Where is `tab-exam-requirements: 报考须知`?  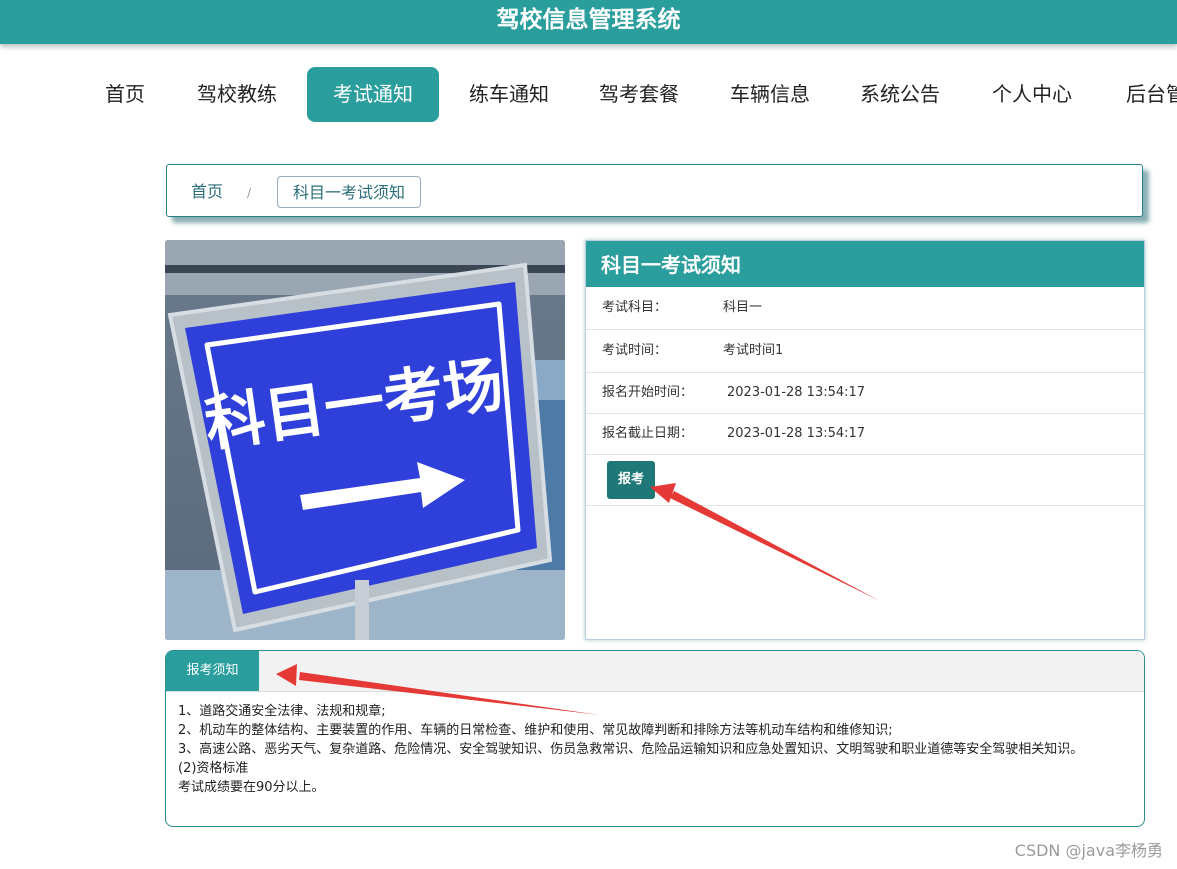
tab-exam-requirements: 报考须知 is located at coordinates (212, 671).